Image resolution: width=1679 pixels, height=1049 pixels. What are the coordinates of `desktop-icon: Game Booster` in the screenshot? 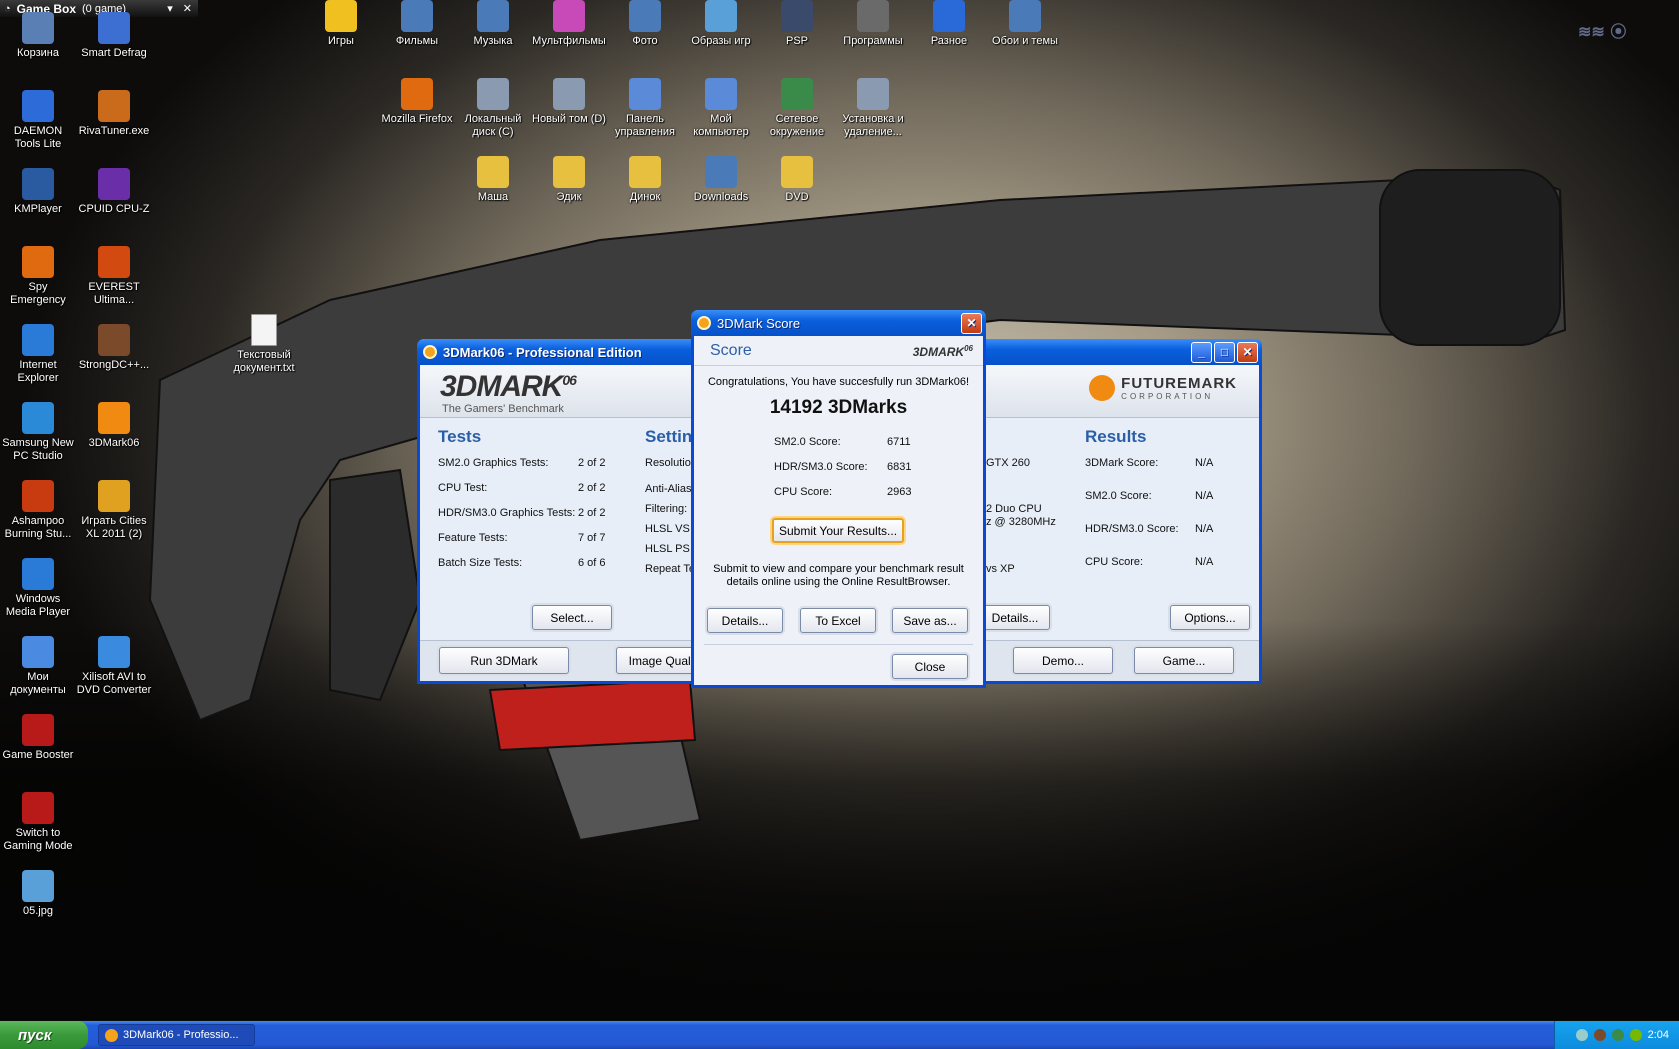 It's located at (38, 738).